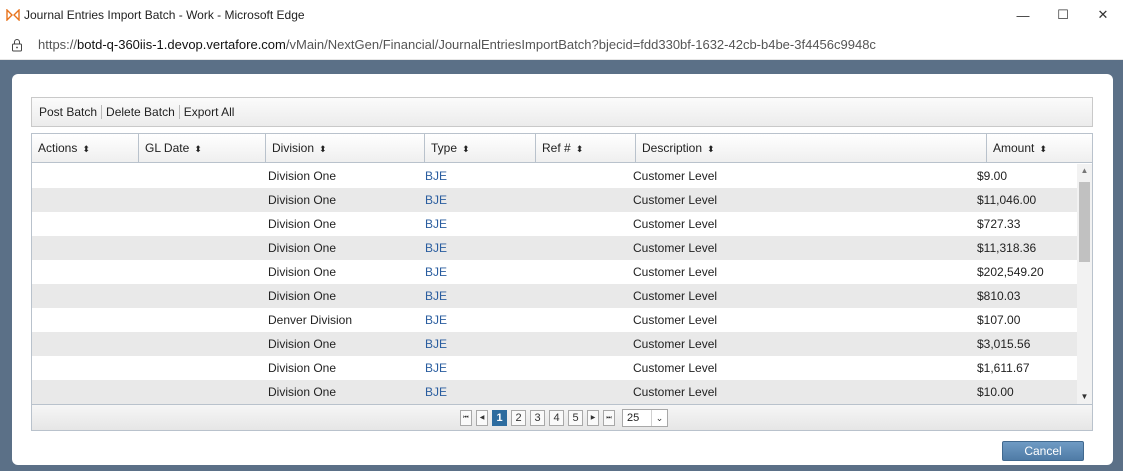 This screenshot has width=1123, height=471. I want to click on page-2-button: 2, so click(518, 418).